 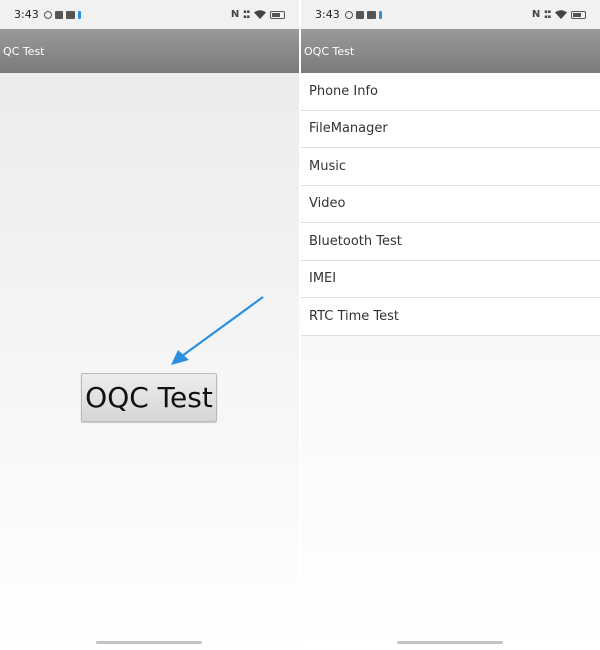 What do you see at coordinates (149, 51) in the screenshot?
I see `app-bar: QC Test` at bounding box center [149, 51].